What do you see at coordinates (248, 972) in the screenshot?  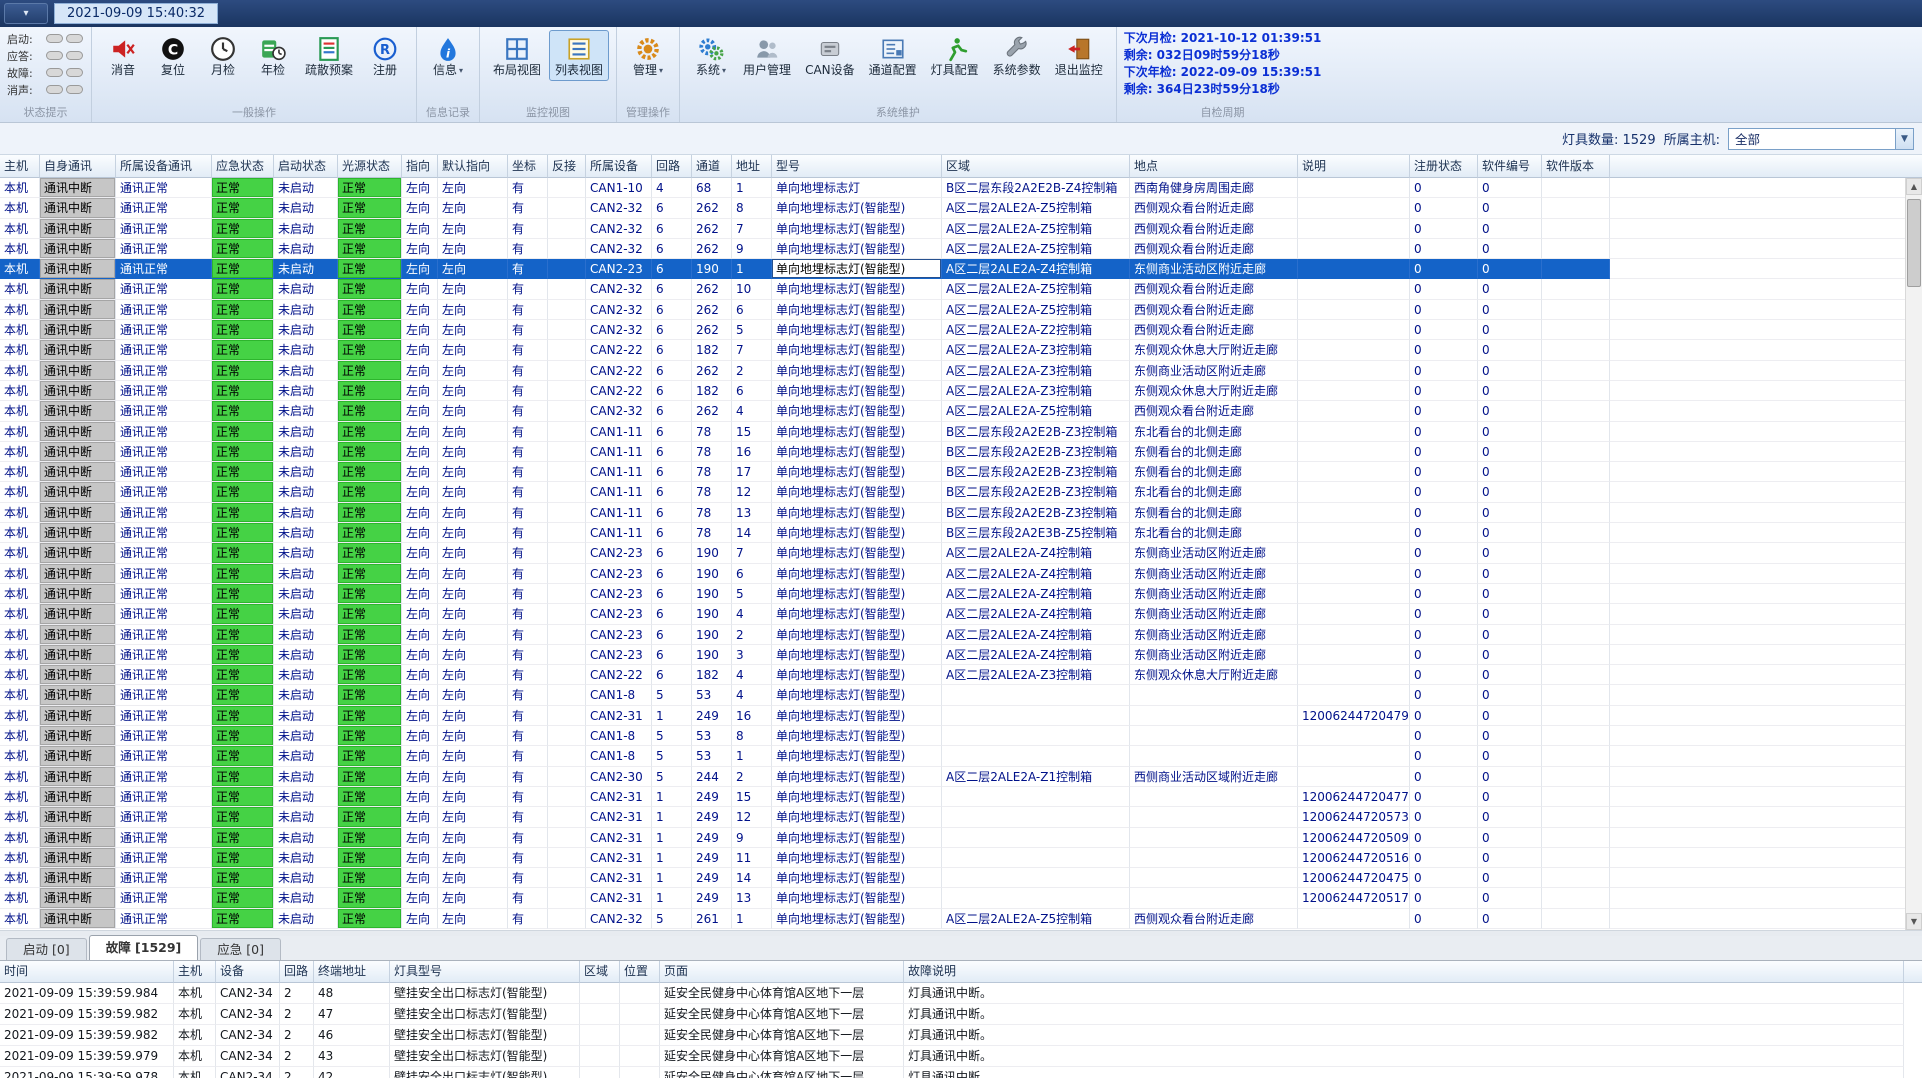 I see `column-header: 设备` at bounding box center [248, 972].